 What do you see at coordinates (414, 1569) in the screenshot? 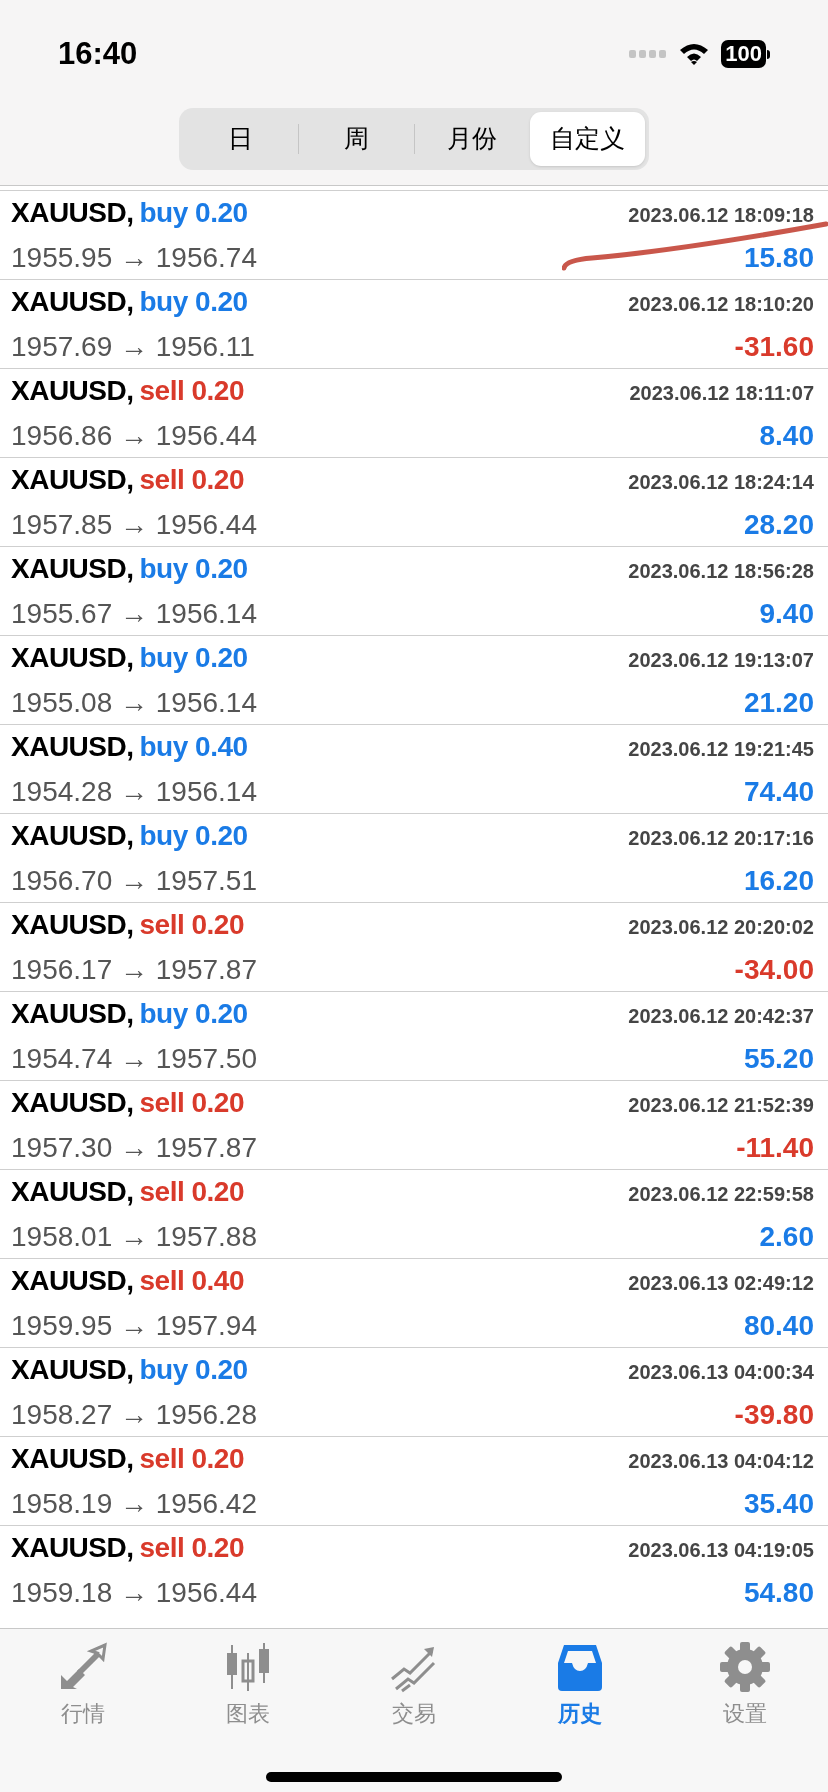
I see `trade-row: XAUUSD, sell 0.20 2023.06.13 04:19:05 1959.18 → 1956.44 54.80` at bounding box center [414, 1569].